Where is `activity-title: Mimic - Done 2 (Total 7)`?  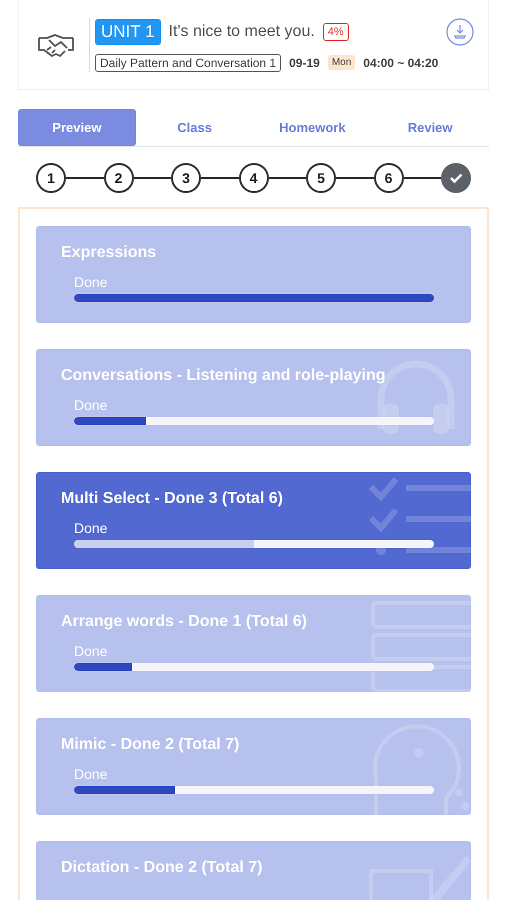
activity-title: Mimic - Done 2 (Total 7) is located at coordinates (150, 745).